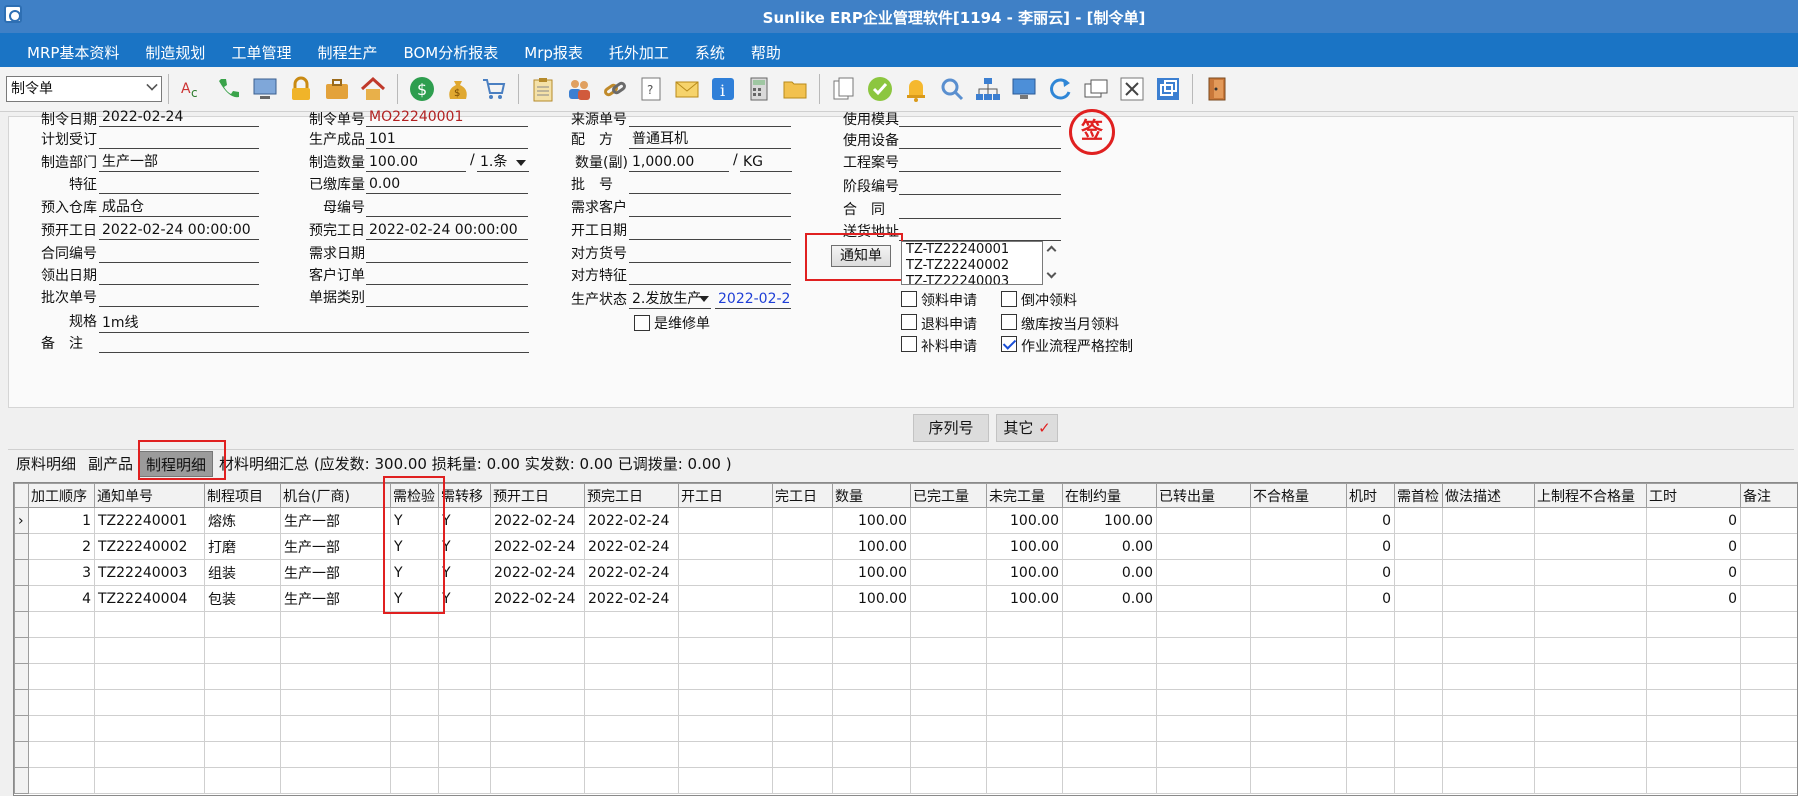  What do you see at coordinates (795, 89) in the screenshot?
I see `folder-icon` at bounding box center [795, 89].